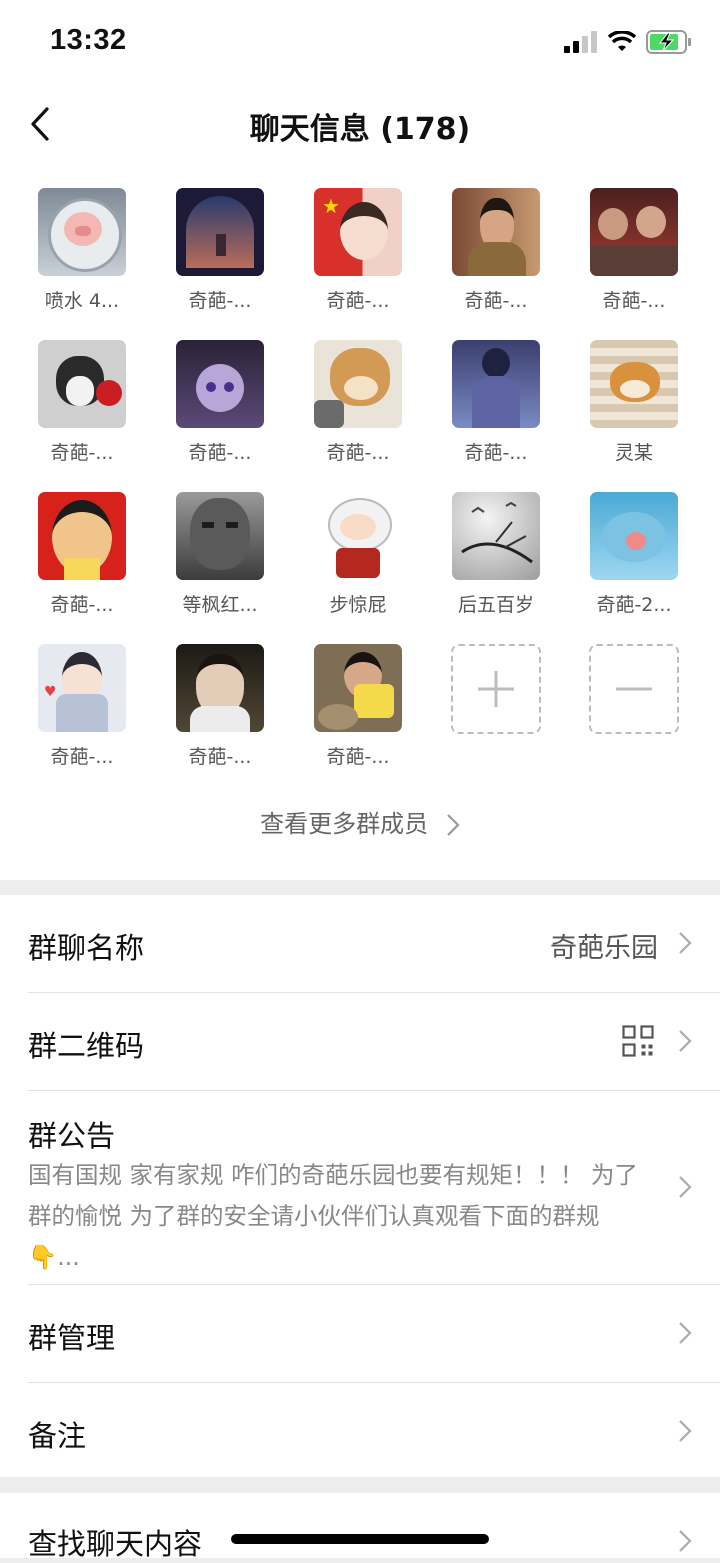  I want to click on search-section: 查找聊天内容, so click(360, 1527).